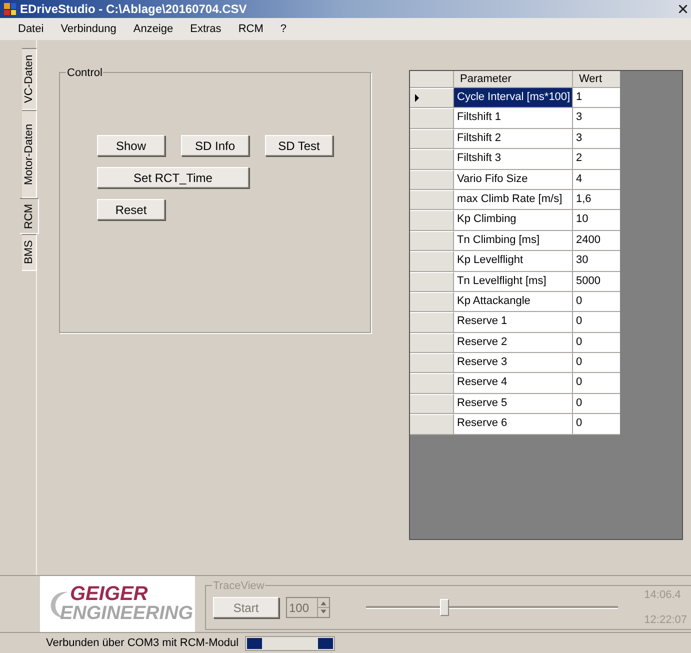  What do you see at coordinates (29, 252) in the screenshot?
I see `vertical-tab: BMS` at bounding box center [29, 252].